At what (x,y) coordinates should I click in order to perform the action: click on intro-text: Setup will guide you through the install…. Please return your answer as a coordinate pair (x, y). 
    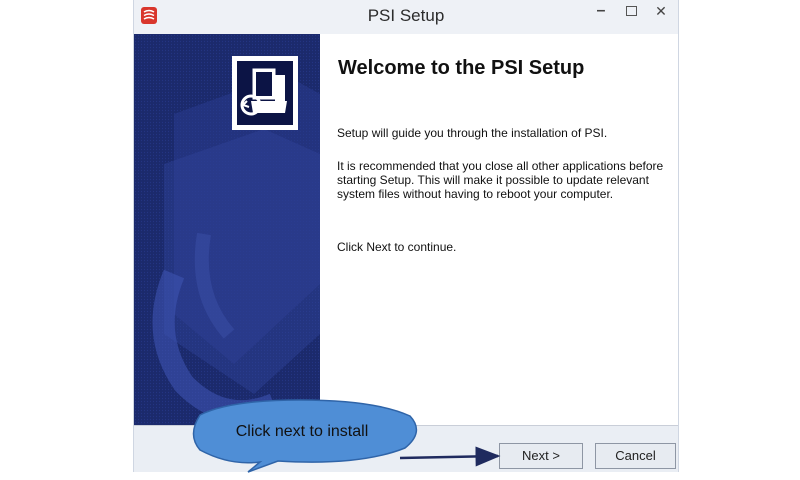
    Looking at the image, I should click on (472, 133).